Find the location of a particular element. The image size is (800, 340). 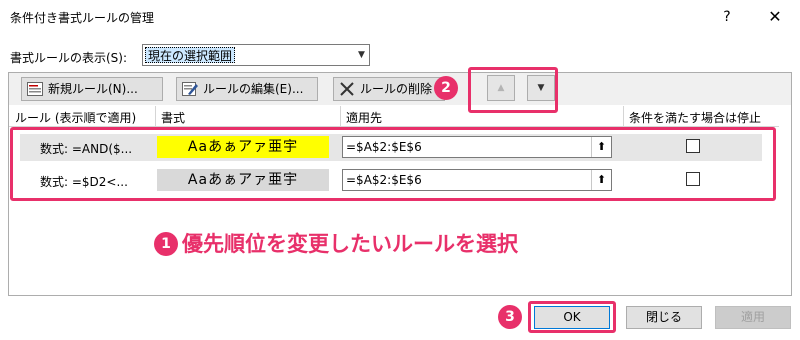

new-rule-icon is located at coordinates (35, 89).